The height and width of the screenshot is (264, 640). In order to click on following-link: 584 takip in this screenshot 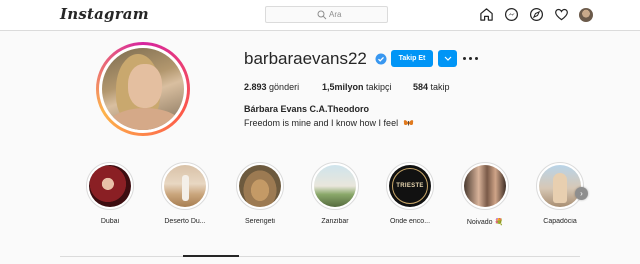, I will do `click(431, 87)`.